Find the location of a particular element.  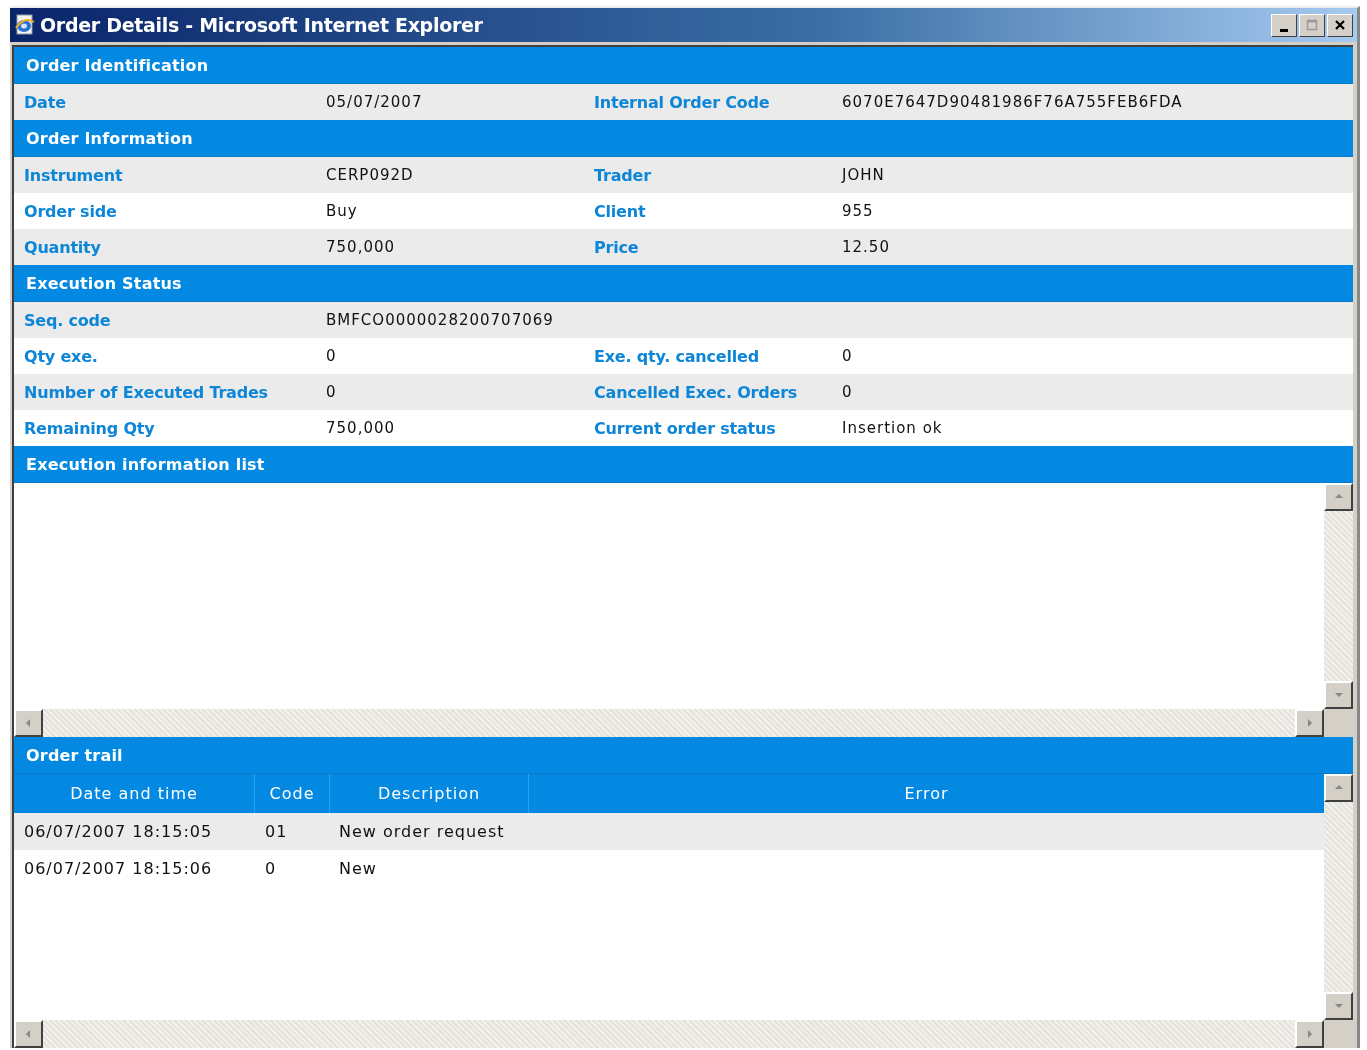

field-value: CERP092D is located at coordinates (370, 175).